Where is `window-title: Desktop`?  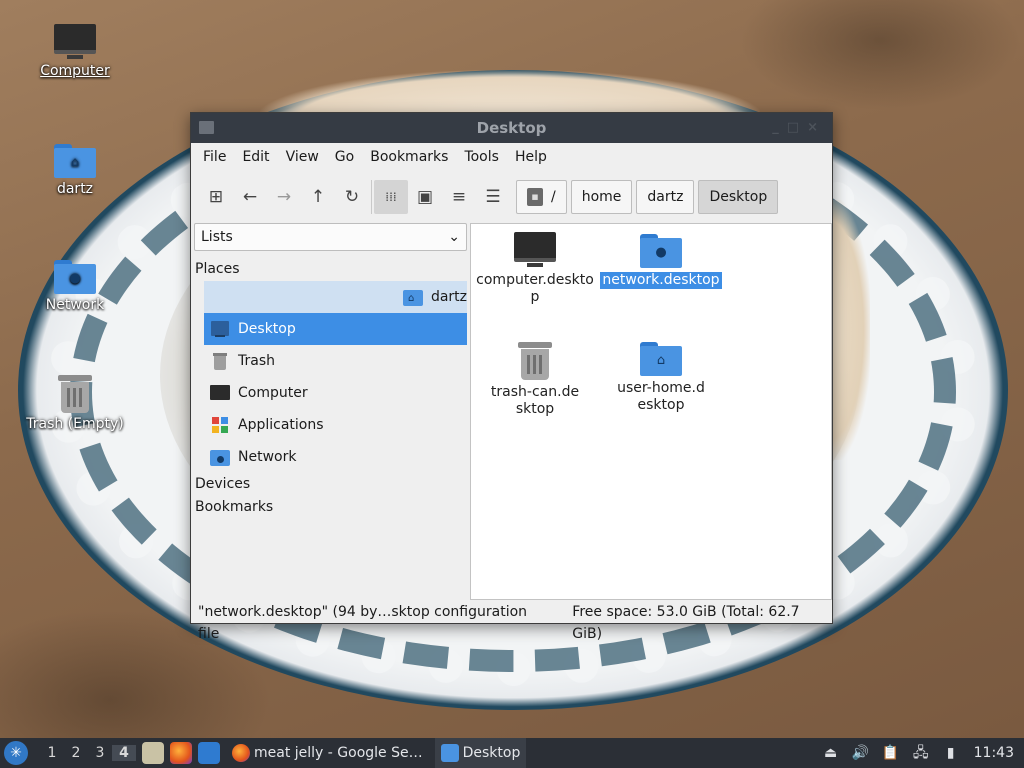
window-title: Desktop is located at coordinates (511, 128).